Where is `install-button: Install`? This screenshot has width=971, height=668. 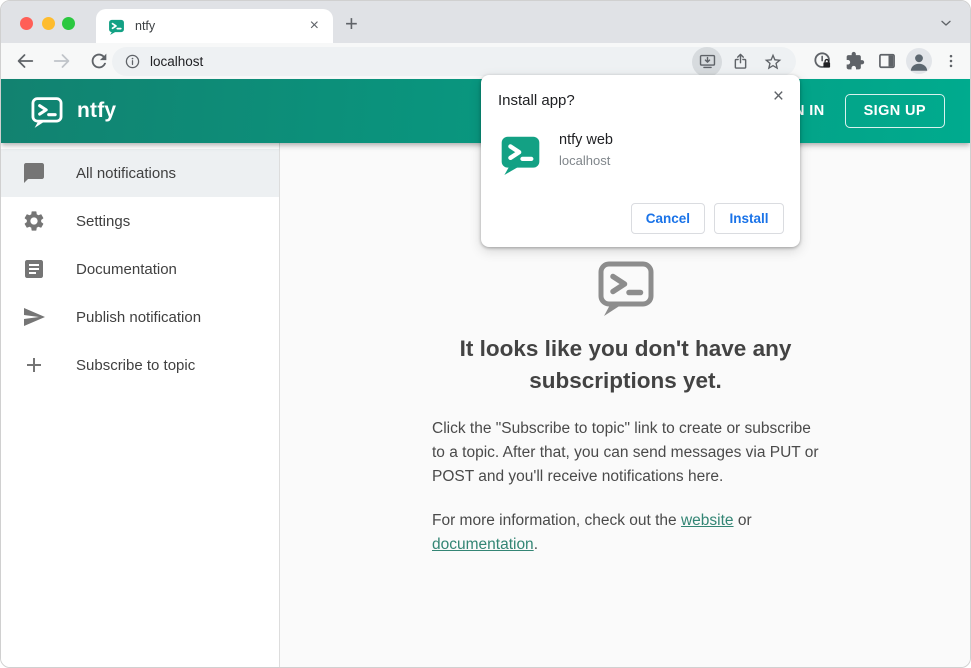
install-button: Install is located at coordinates (749, 218).